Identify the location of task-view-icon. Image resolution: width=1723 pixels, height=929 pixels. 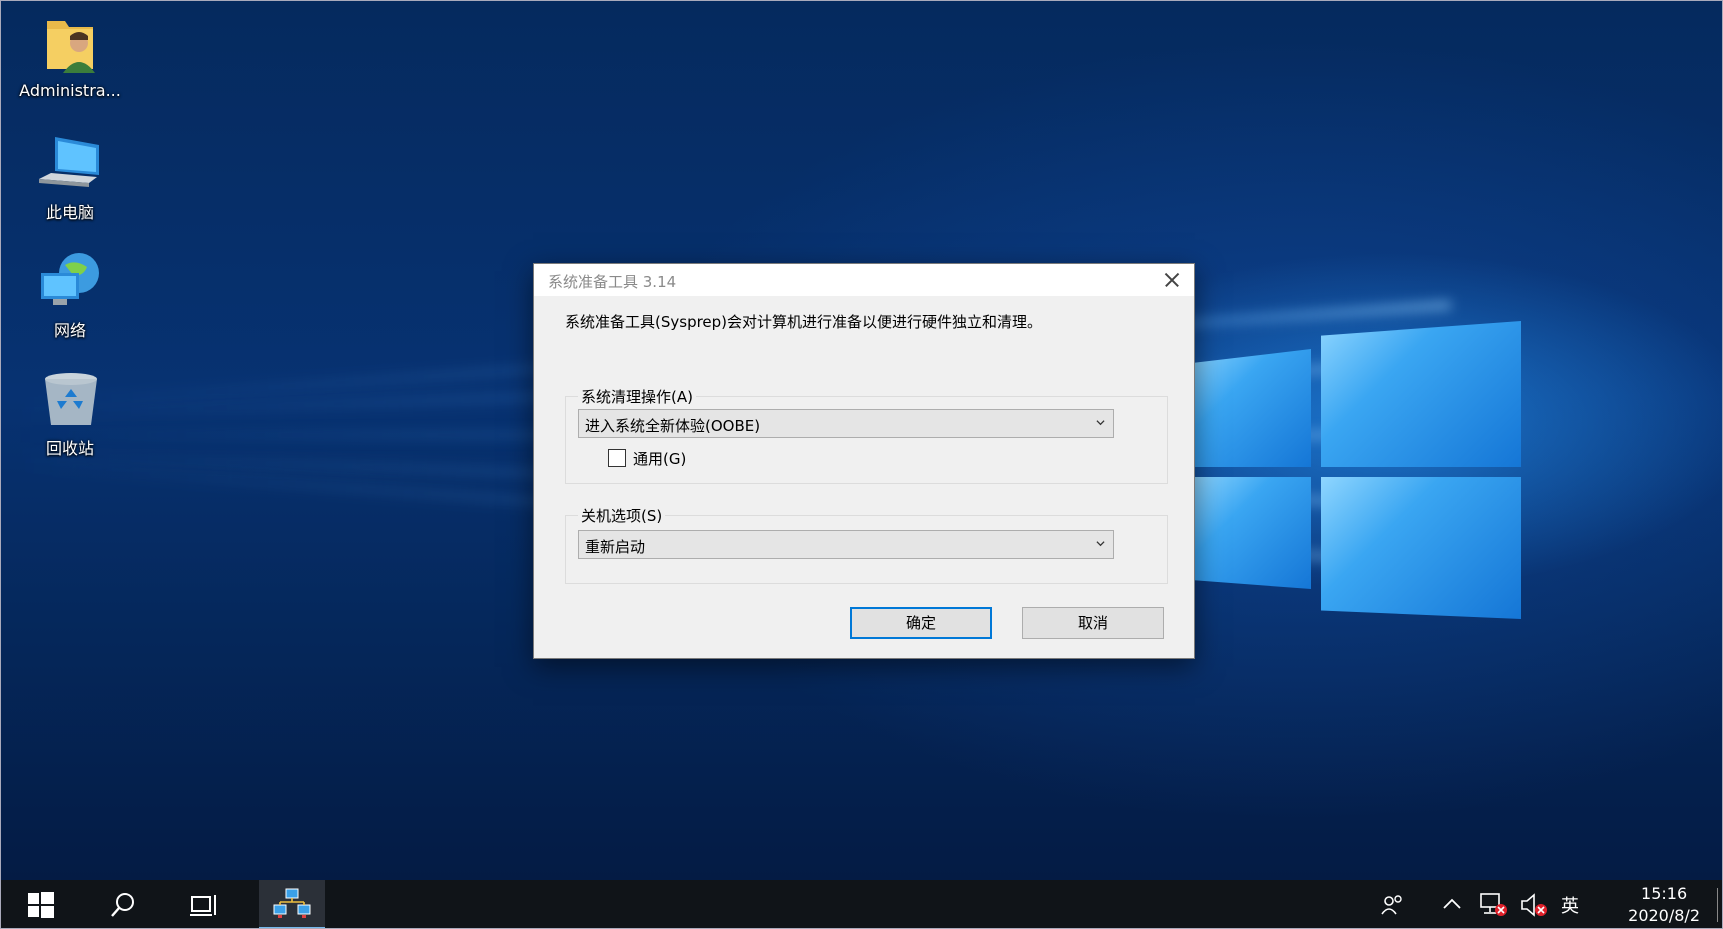
(203, 905).